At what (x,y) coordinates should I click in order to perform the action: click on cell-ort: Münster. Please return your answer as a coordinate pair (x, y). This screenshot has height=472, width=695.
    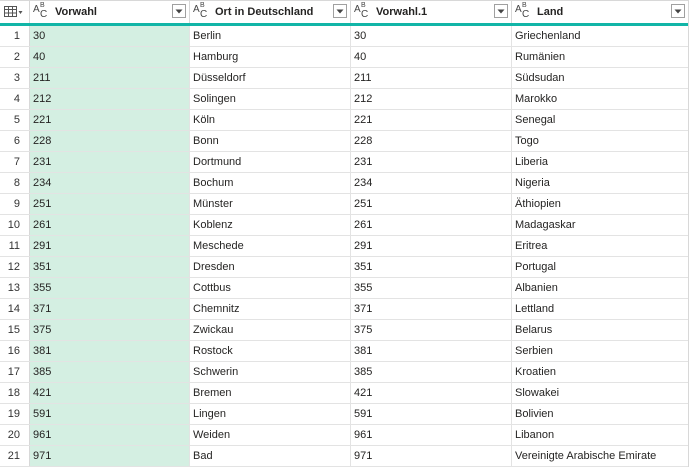
    Looking at the image, I should click on (270, 204).